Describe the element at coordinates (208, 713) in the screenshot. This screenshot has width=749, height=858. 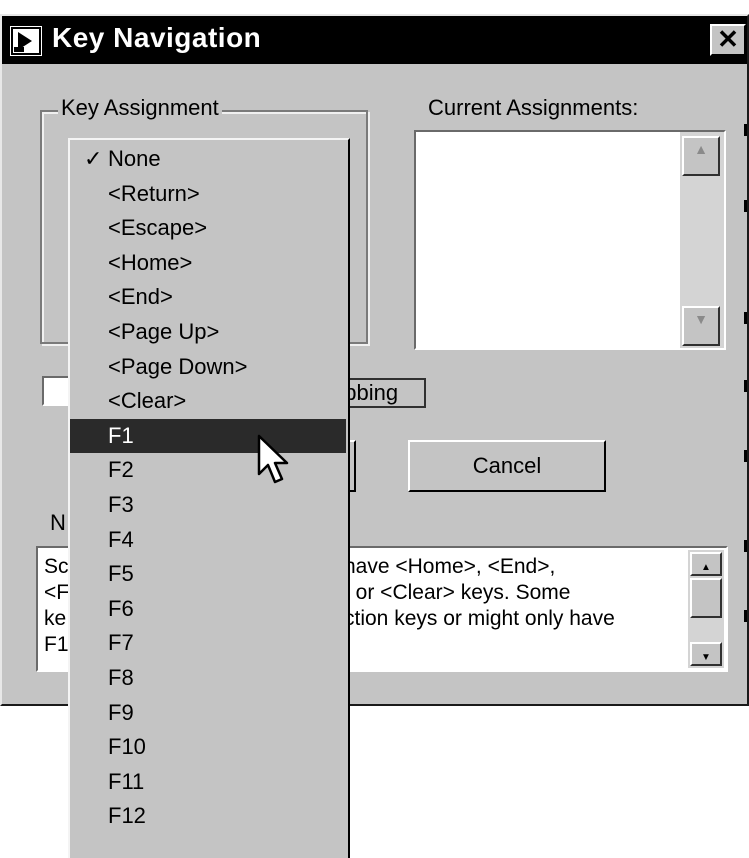
I see `menu-item-f9: F9` at that location.